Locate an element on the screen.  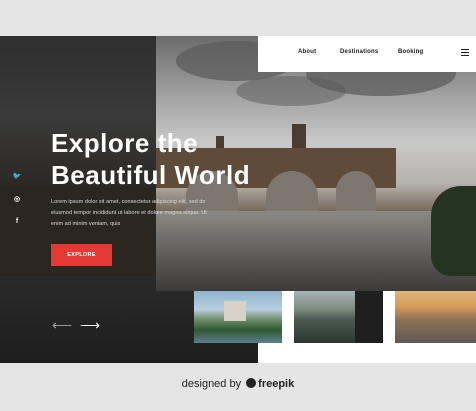
hero-title-line2: Beautiful World is located at coordinates (151, 175).